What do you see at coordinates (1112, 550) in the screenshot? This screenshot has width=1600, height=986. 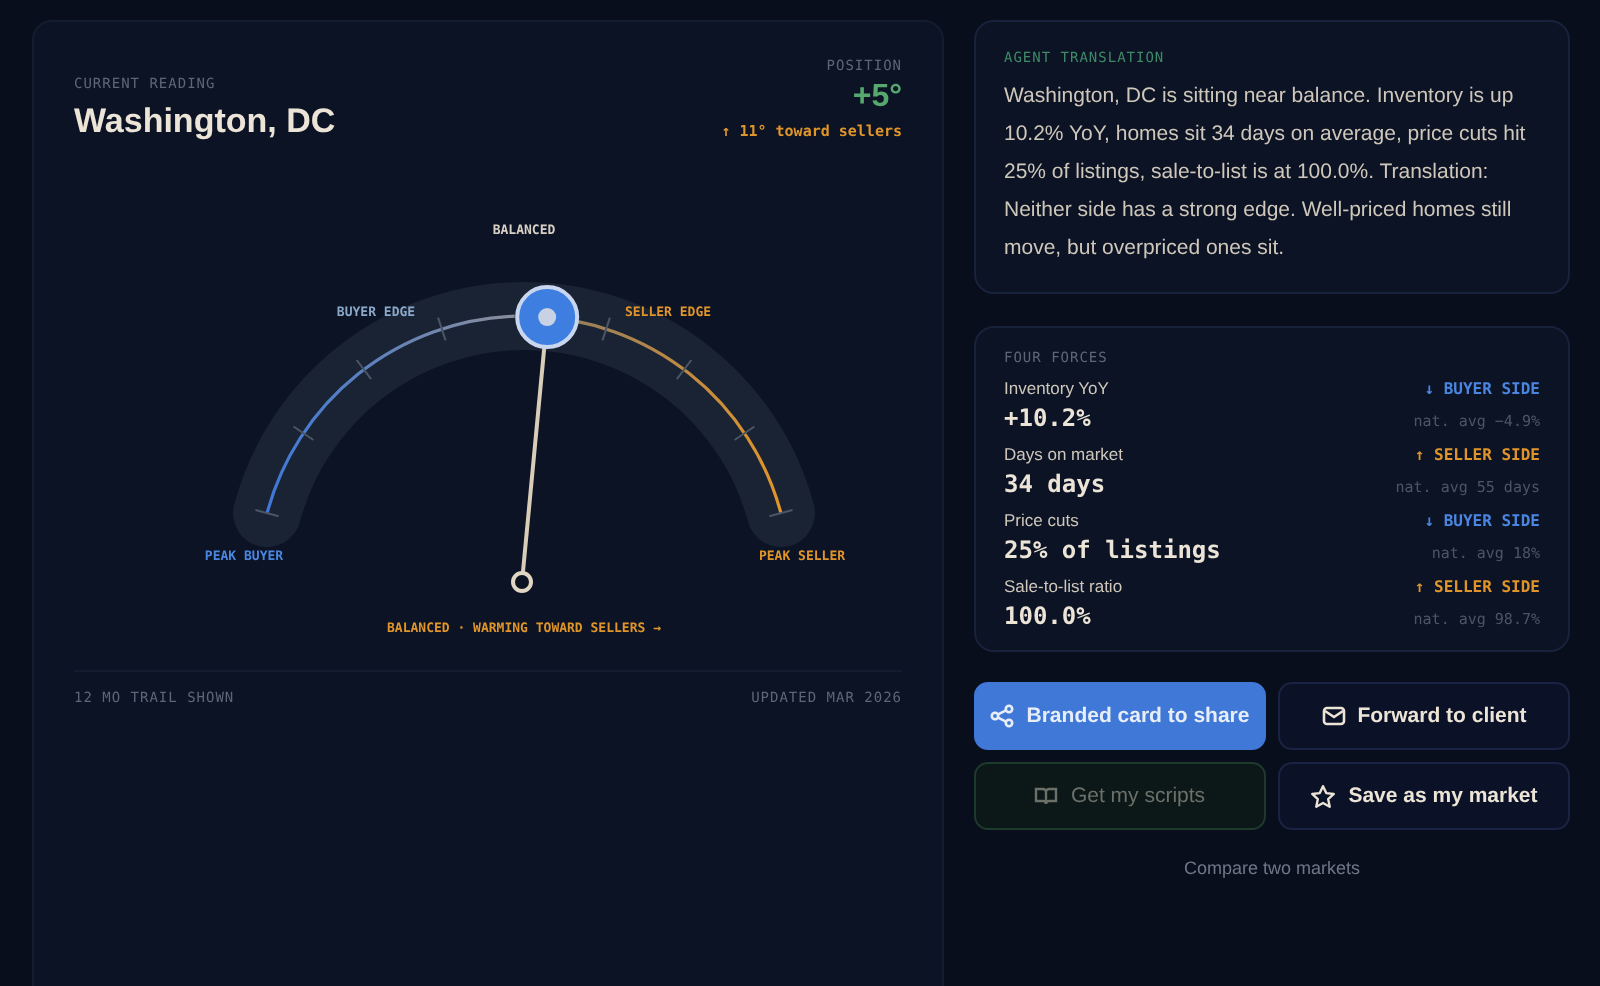 I see `force-value: 25% of listings` at bounding box center [1112, 550].